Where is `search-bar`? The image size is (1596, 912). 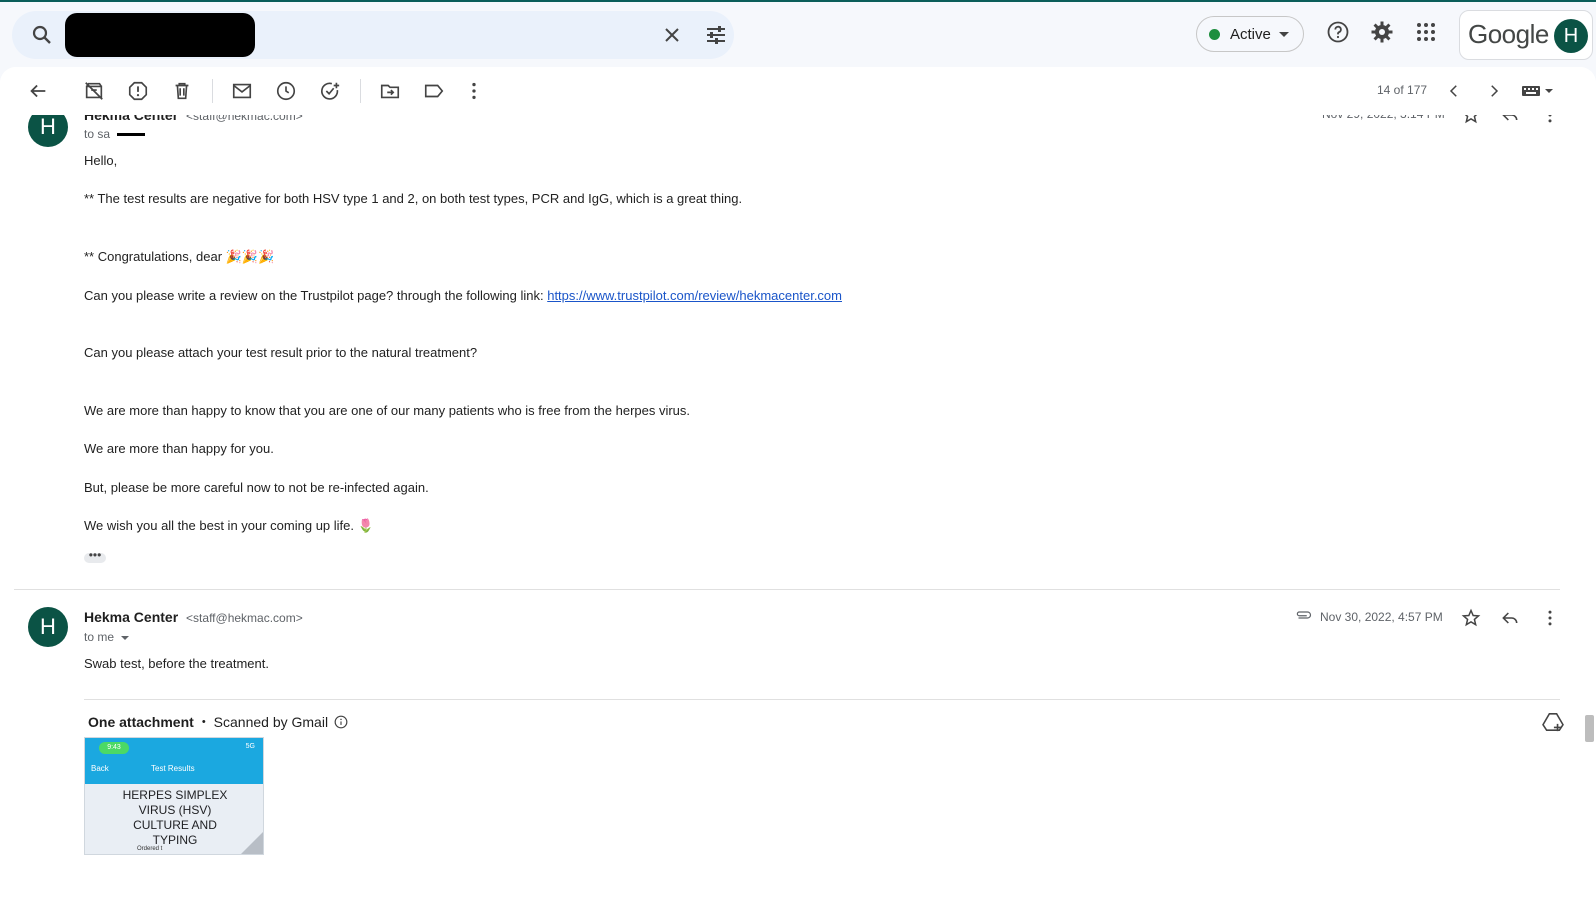
search-bar is located at coordinates (373, 35).